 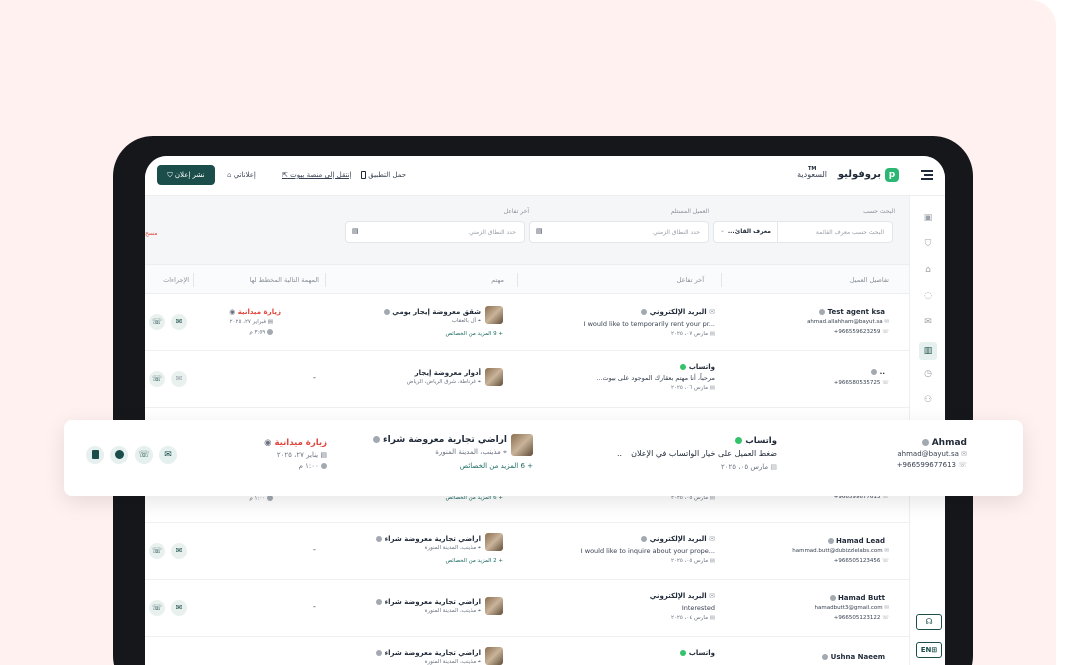 What do you see at coordinates (619, 232) in the screenshot?
I see `date-range-input-1: حدد النطاق الزمني ▤` at bounding box center [619, 232].